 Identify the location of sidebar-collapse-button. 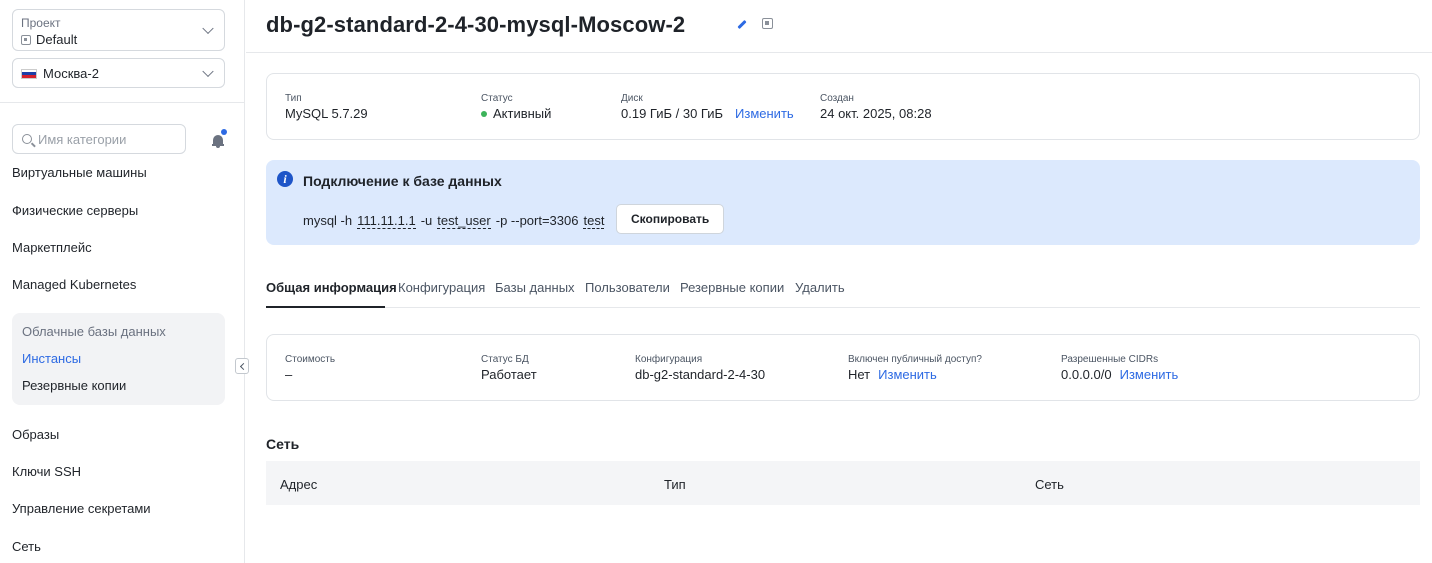
(242, 366).